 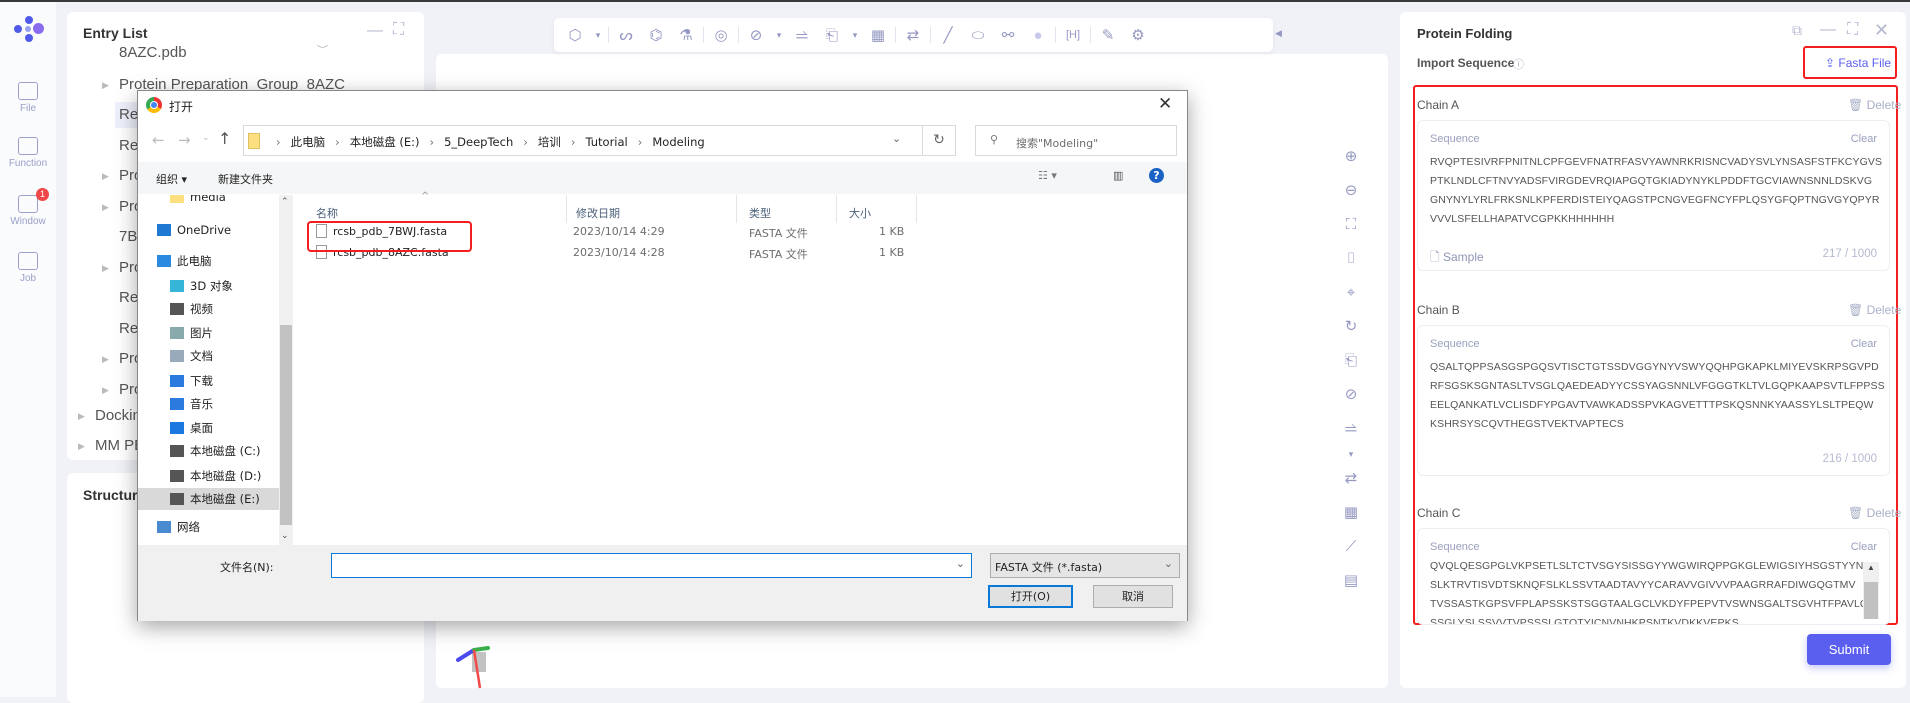 What do you see at coordinates (549, 142) in the screenshot?
I see `breadcrumb-item: 培训` at bounding box center [549, 142].